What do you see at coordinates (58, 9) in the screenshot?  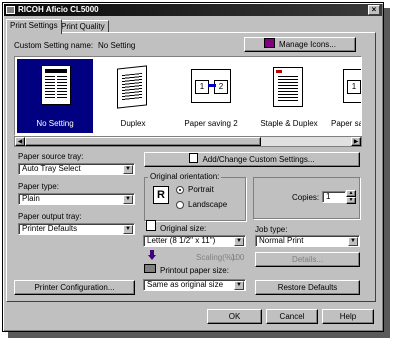 I see `window-title: RICOH Aficio CL5000` at bounding box center [58, 9].